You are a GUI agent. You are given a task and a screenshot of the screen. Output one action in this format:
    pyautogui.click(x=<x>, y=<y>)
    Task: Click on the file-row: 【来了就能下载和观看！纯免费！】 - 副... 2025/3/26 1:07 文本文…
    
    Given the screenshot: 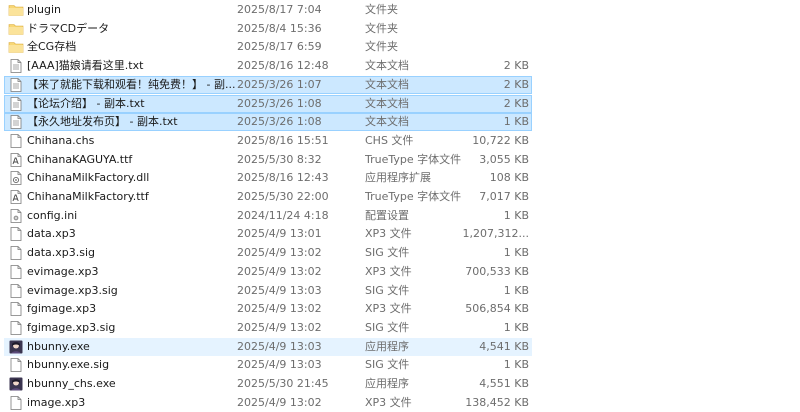 What is the action you would take?
    pyautogui.click(x=268, y=84)
    